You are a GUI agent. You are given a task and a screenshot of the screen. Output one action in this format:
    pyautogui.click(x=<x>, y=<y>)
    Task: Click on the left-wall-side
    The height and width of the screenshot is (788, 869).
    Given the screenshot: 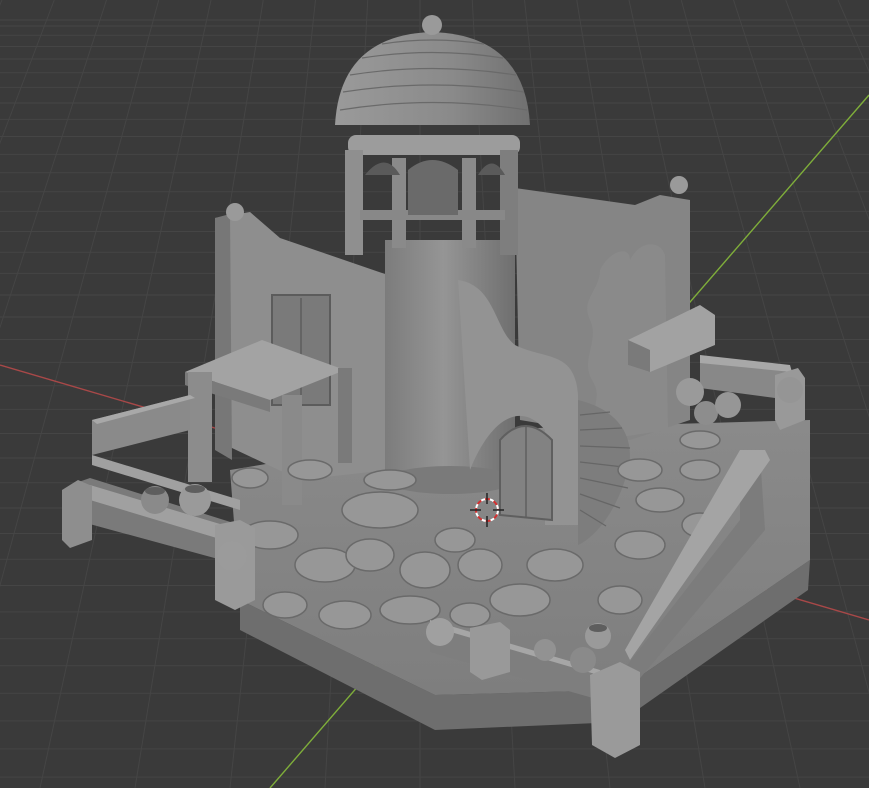 What is the action you would take?
    pyautogui.click(x=223, y=337)
    